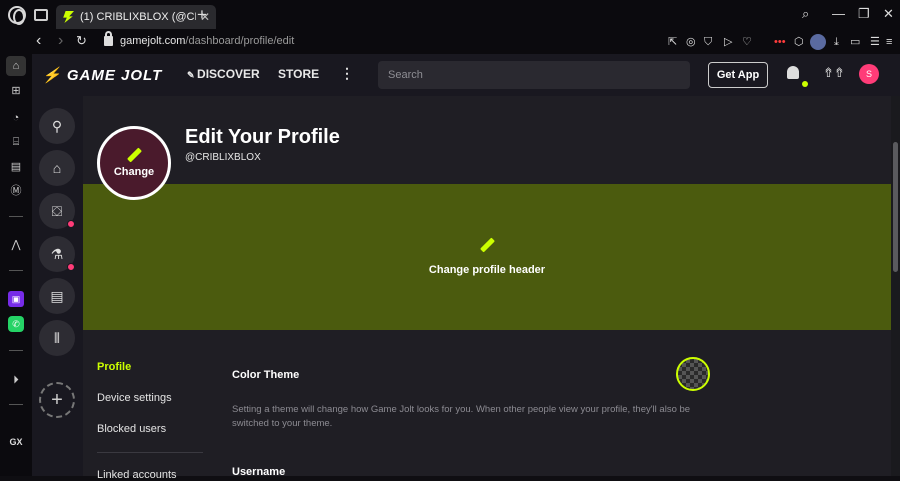 This screenshot has height=481, width=900. Describe the element at coordinates (81, 41) in the screenshot. I see `reload-button: ↻` at that location.